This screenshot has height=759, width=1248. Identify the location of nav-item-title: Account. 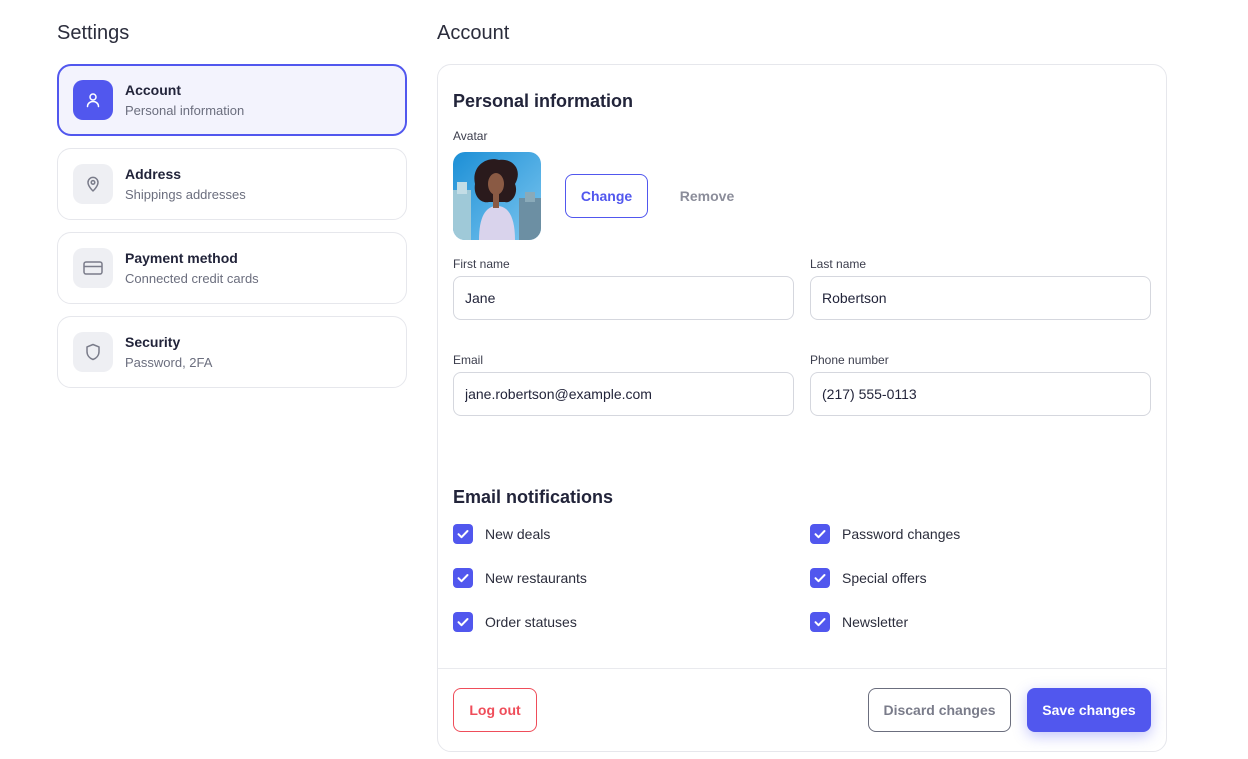
(153, 89).